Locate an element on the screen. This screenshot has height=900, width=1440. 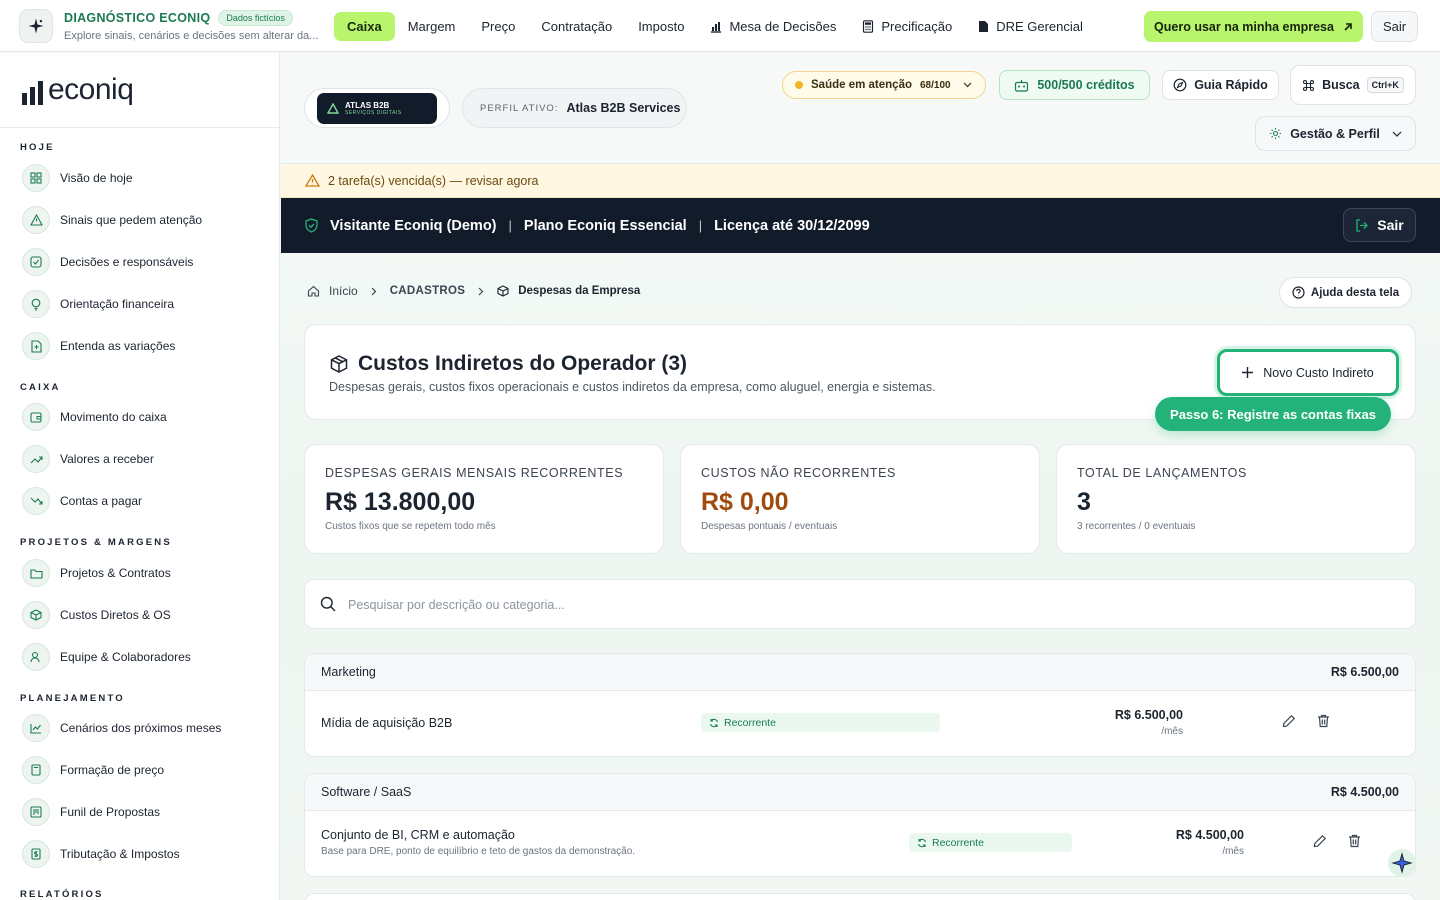
sidebar-item-formacao: Formação de preço is located at coordinates (93, 770).